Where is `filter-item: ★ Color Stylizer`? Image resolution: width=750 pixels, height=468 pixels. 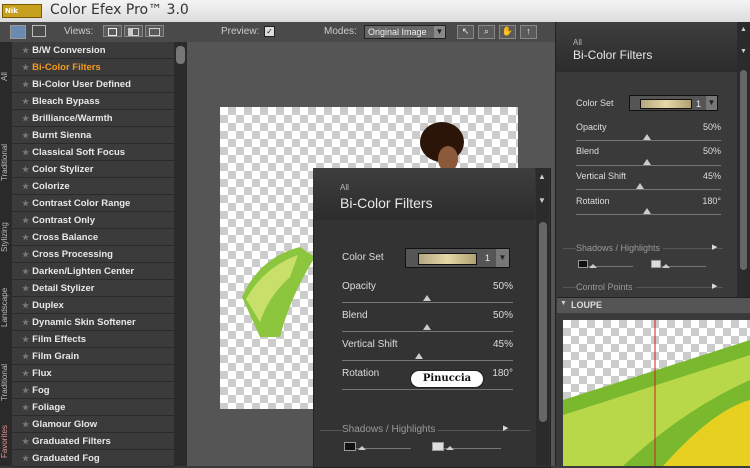
filter-item: ★ Color Stylizer is located at coordinates (93, 169).